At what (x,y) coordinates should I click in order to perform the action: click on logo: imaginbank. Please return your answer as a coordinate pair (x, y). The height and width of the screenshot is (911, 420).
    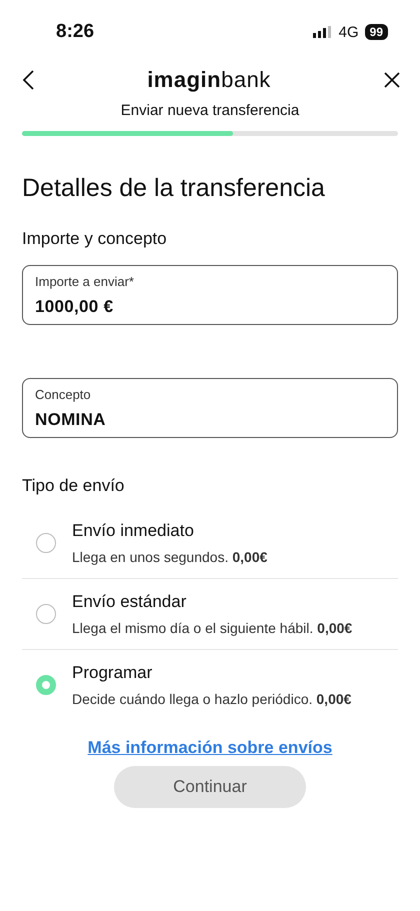
    Looking at the image, I should click on (209, 80).